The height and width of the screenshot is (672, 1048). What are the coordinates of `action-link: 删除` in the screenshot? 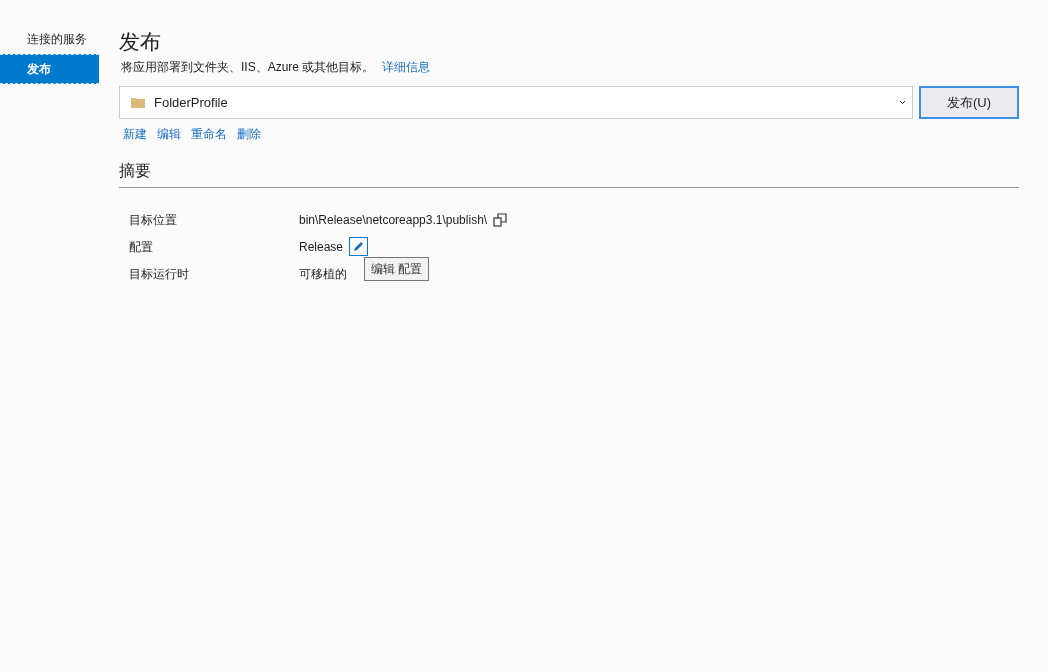 It's located at (249, 134).